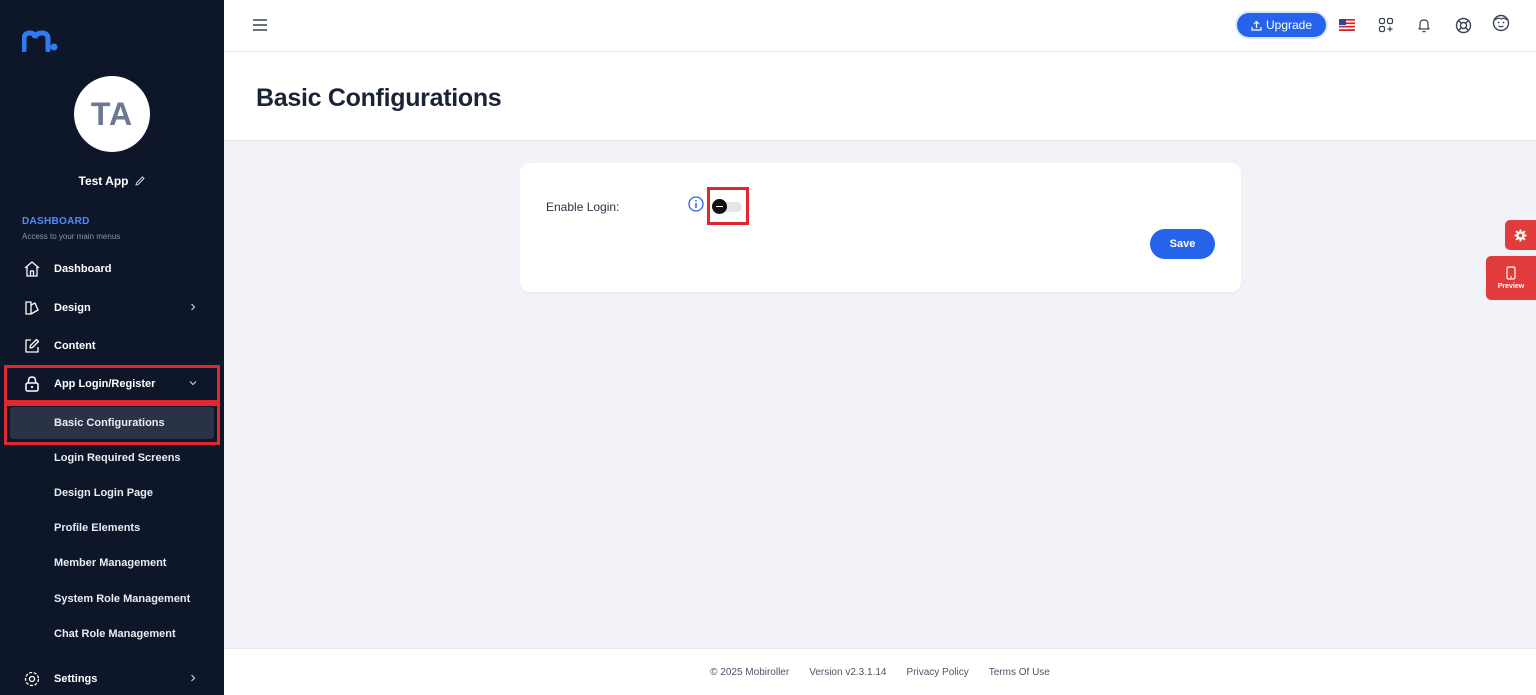  I want to click on lock-icon, so click(32, 384).